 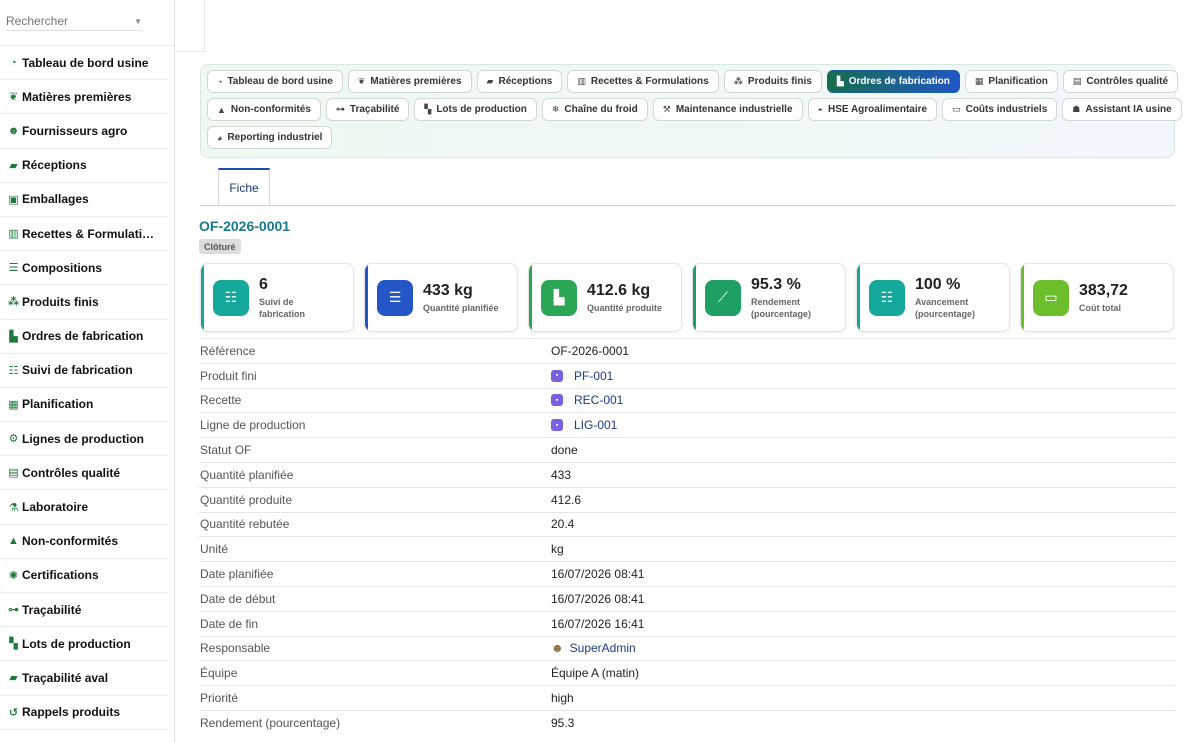 What do you see at coordinates (933, 297) in the screenshot?
I see `kpi-card: ☷ 100 % Avancement (pourcentage)` at bounding box center [933, 297].